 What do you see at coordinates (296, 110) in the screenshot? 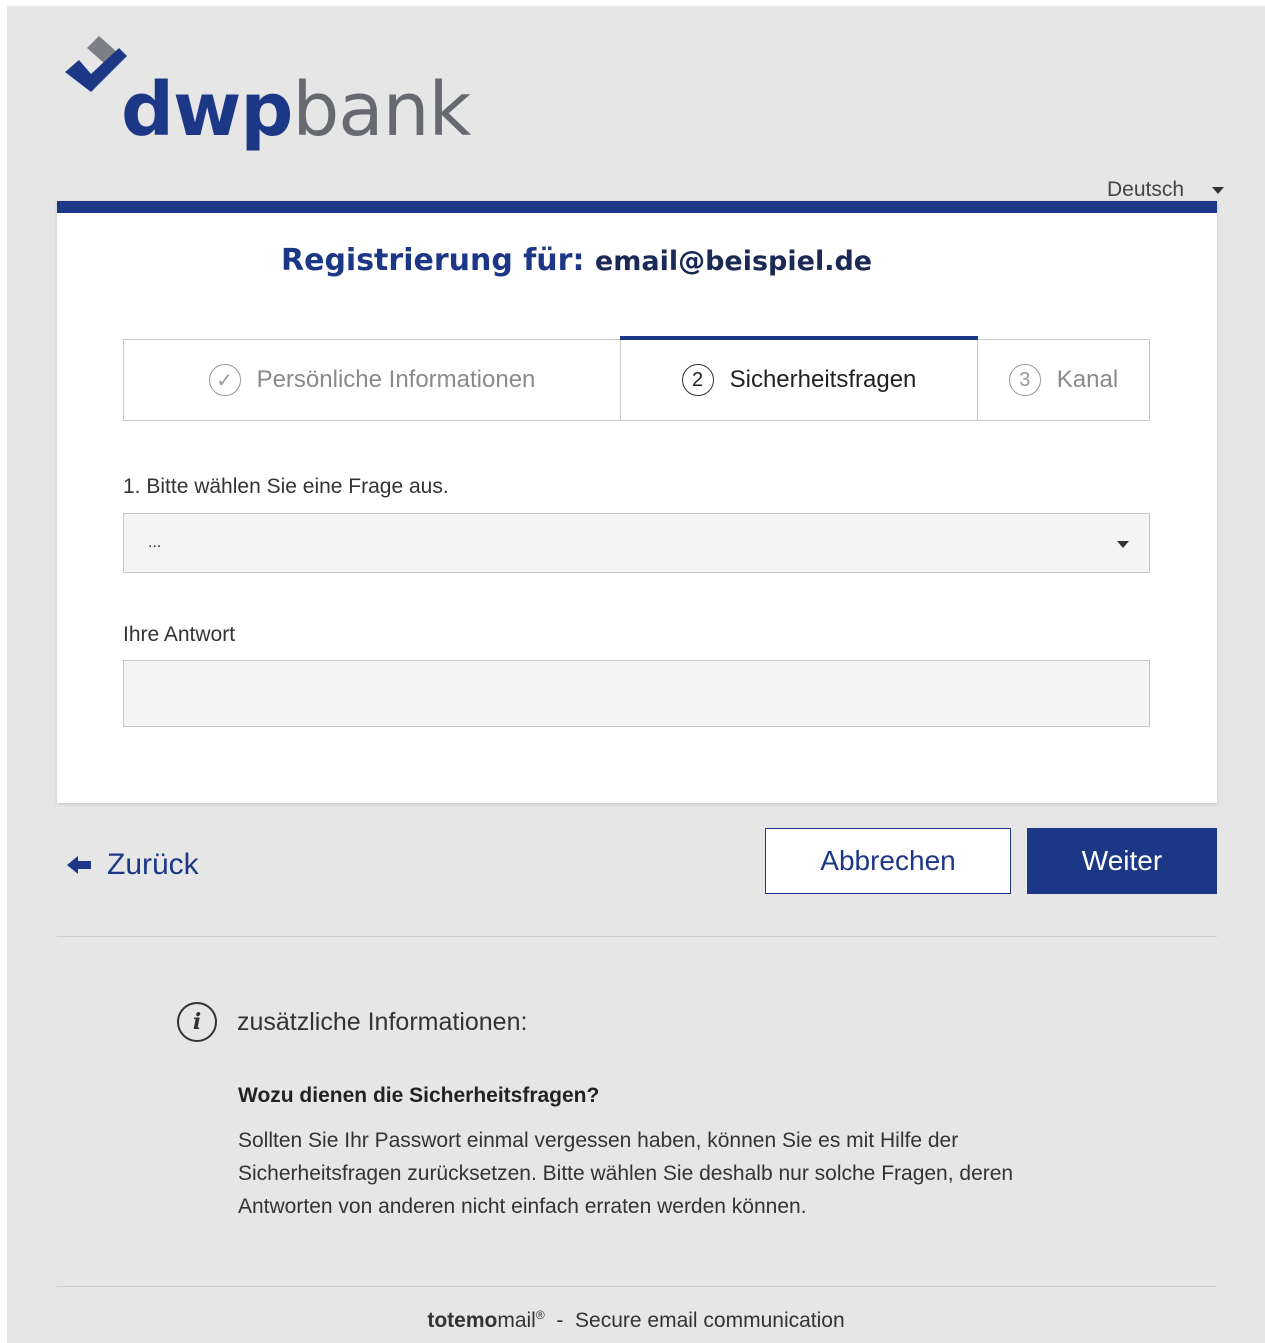
I see `dwpbank-wordmark: dwpbank` at bounding box center [296, 110].